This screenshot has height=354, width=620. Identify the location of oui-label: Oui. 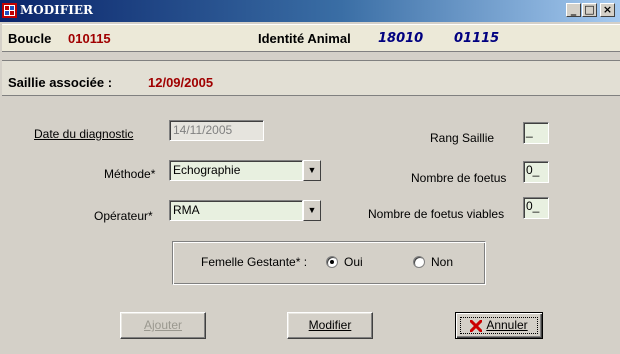
(353, 262).